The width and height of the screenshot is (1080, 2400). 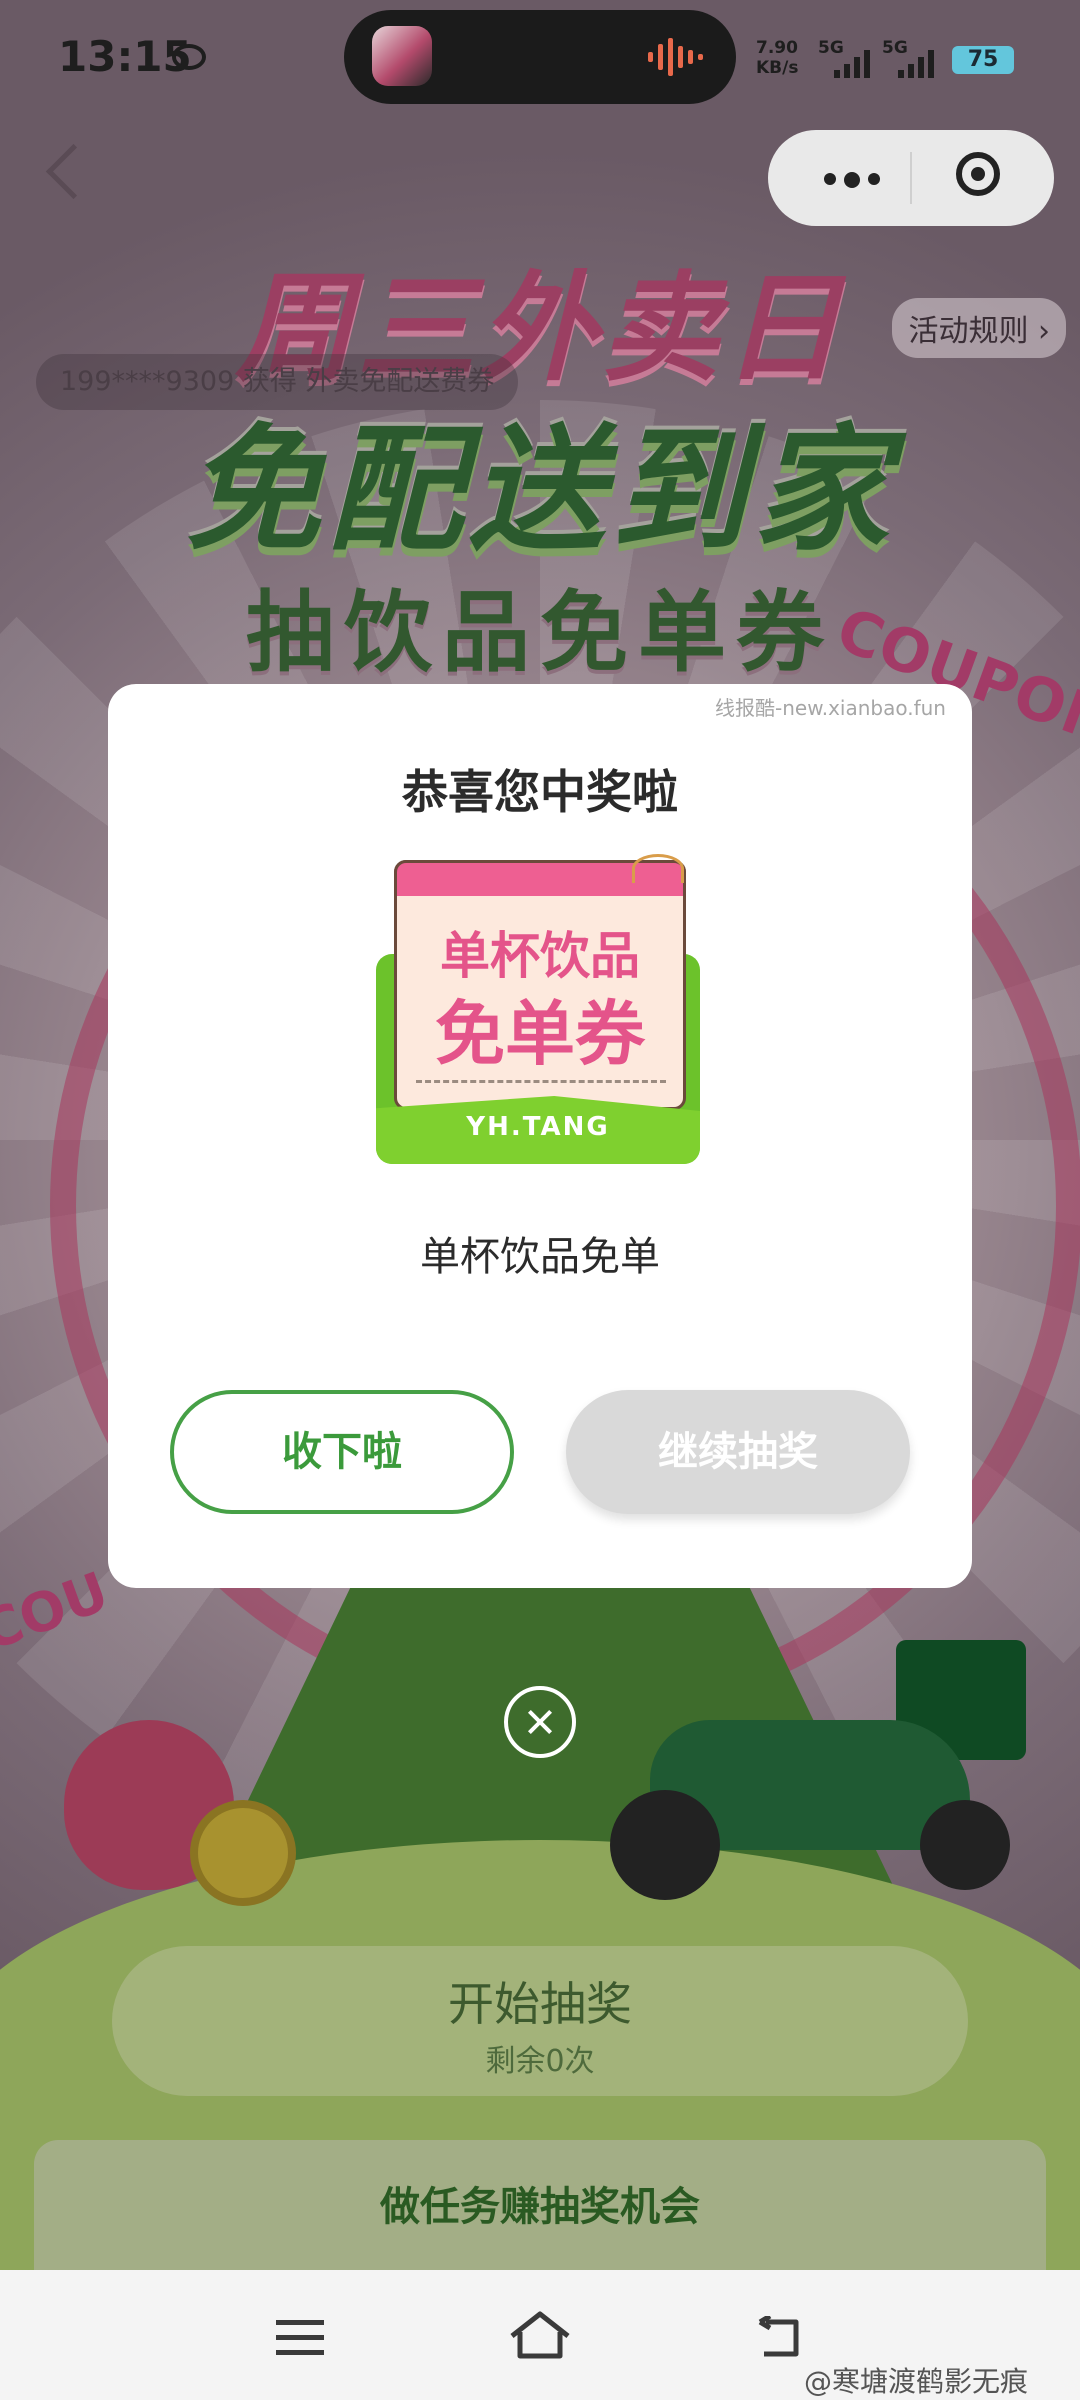 What do you see at coordinates (540, 57) in the screenshot?
I see `dynamic-island` at bounding box center [540, 57].